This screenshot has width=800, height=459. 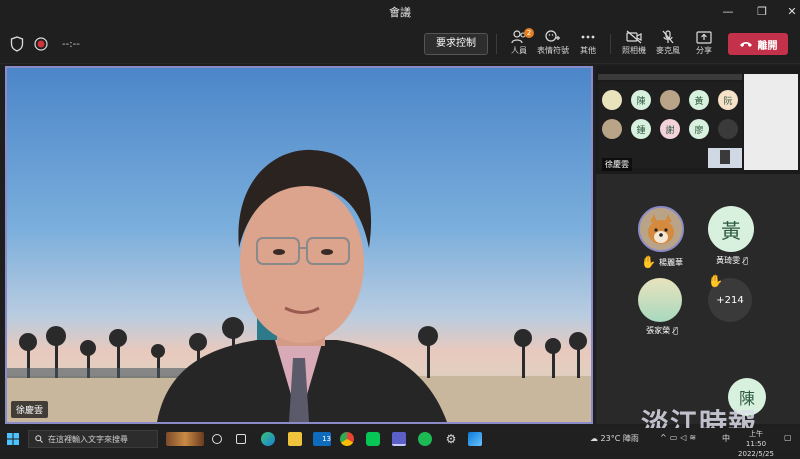 I want to click on speaker-name-tag: 徐慶雲, so click(x=30, y=409).